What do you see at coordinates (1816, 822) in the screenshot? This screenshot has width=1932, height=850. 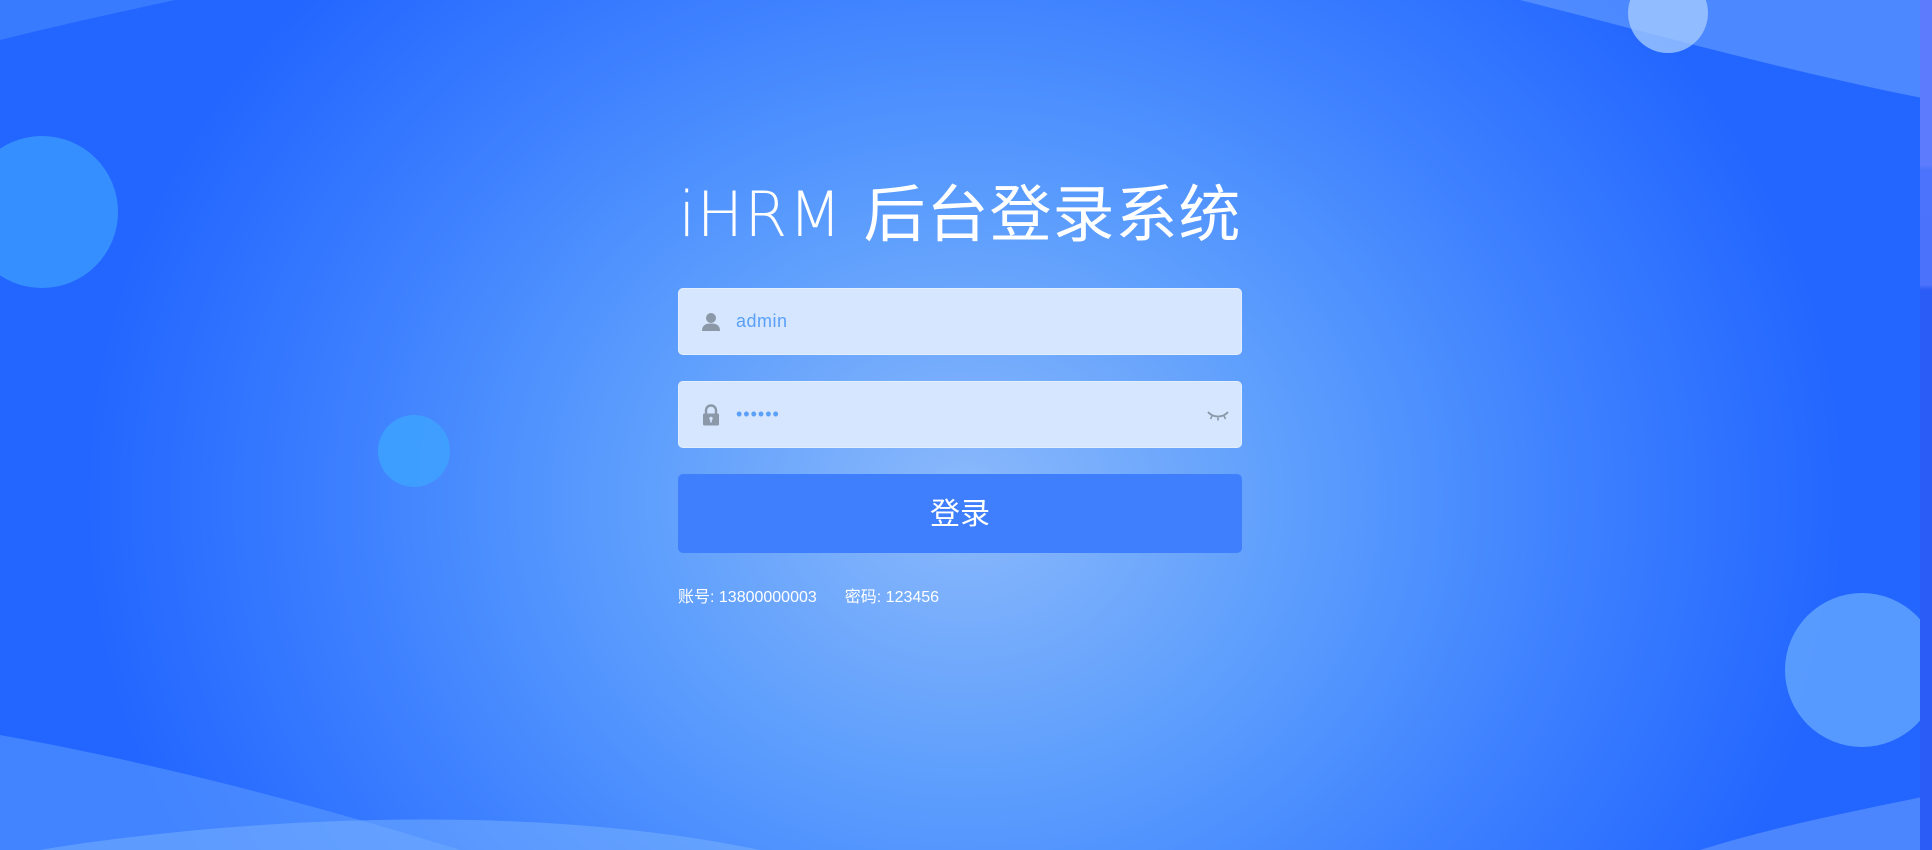 I see `bottom-right-wave` at bounding box center [1816, 822].